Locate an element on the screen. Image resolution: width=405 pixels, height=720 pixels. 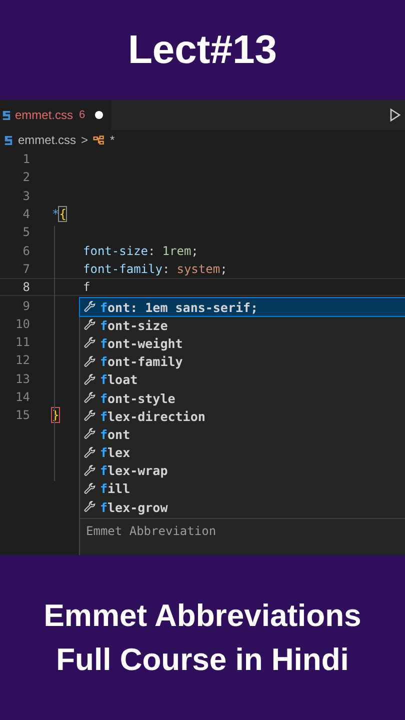
problem-count: 6 is located at coordinates (82, 115).